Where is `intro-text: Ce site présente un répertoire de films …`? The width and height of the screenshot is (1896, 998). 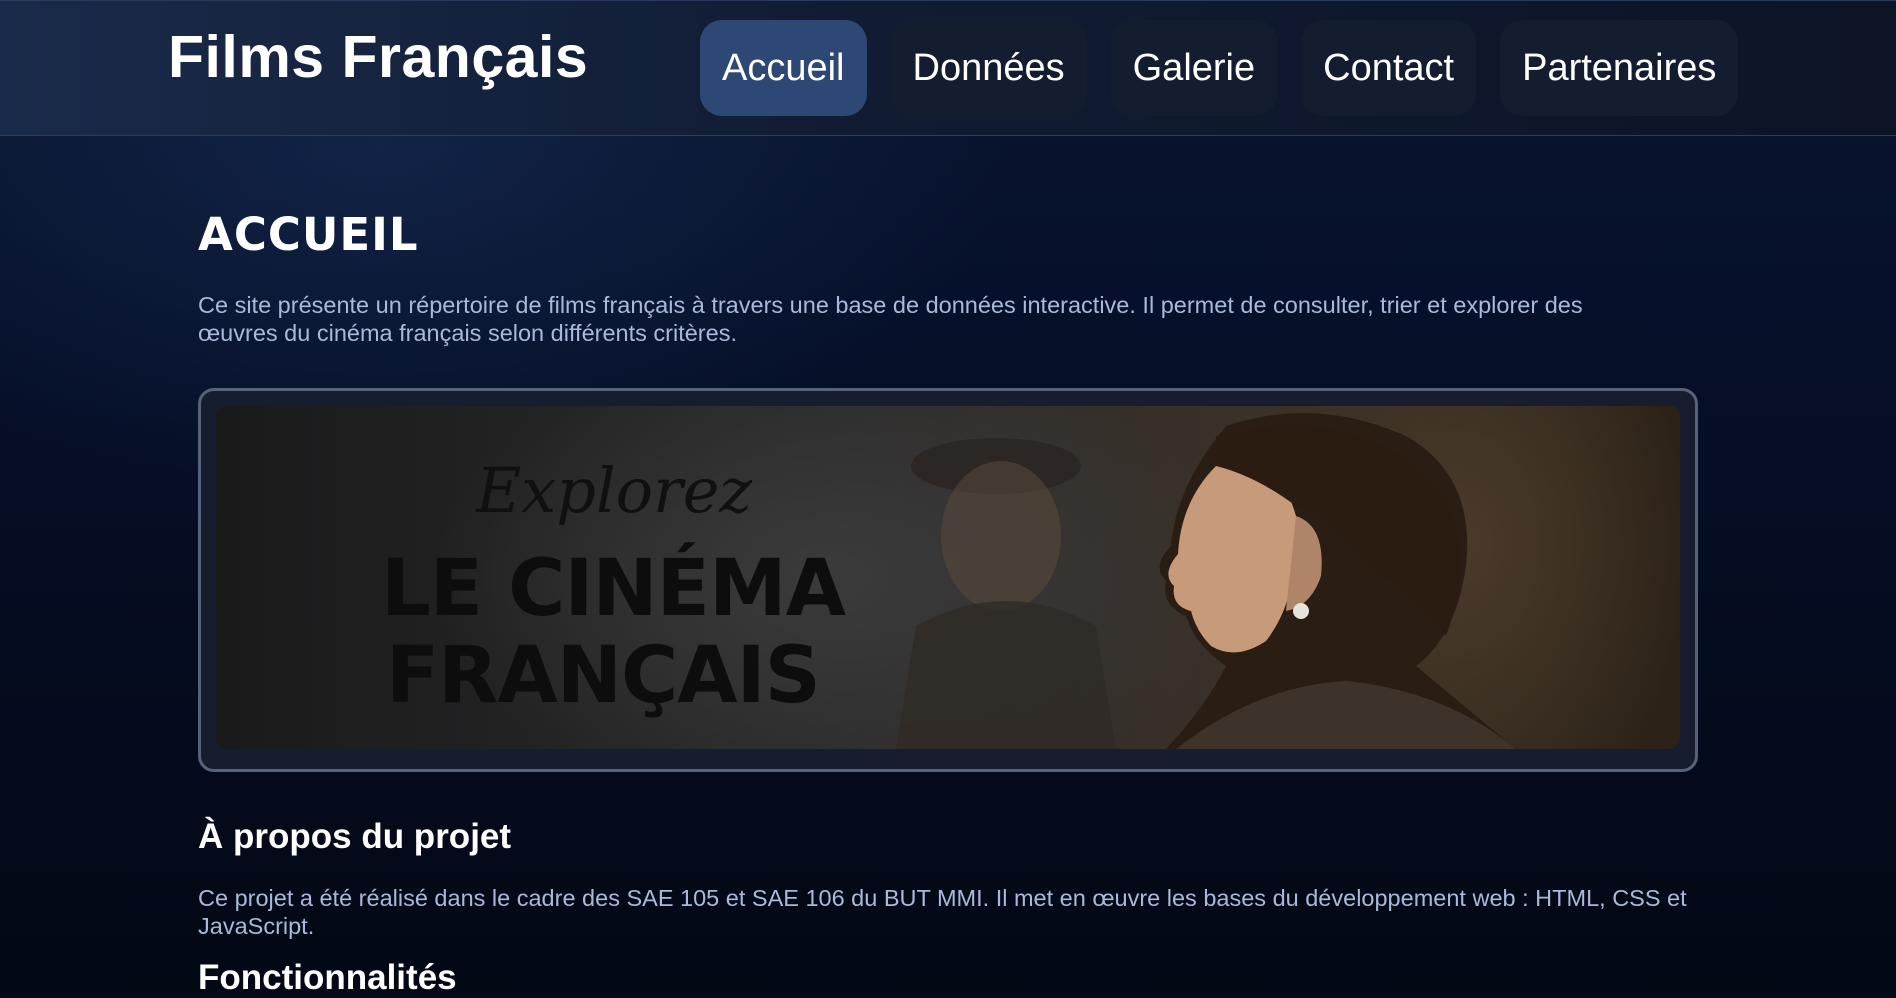
intro-text: Ce site présente un répertoire de films … is located at coordinates (890, 319).